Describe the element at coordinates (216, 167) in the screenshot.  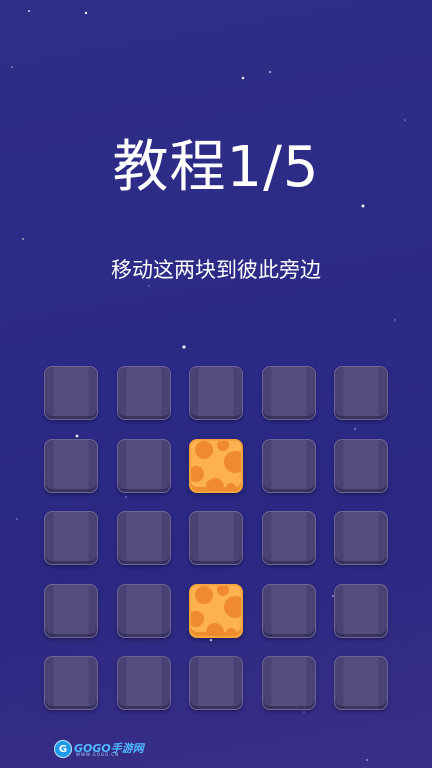
I see `tutorial-title: 教程1/5` at that location.